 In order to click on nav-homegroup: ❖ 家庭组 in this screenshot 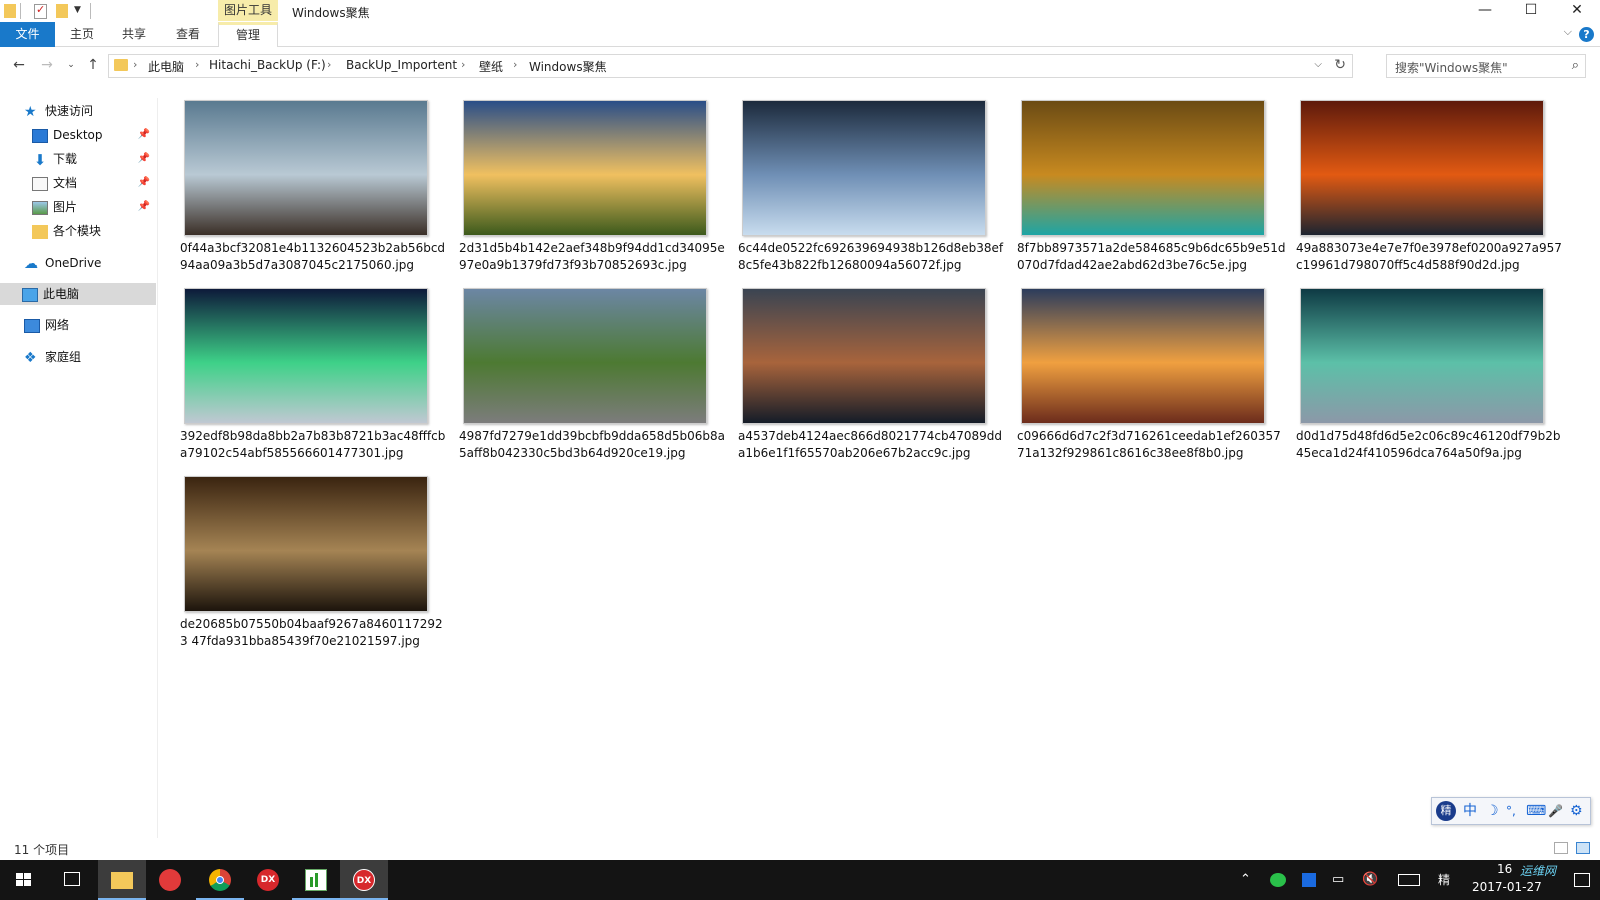, I will do `click(89, 357)`.